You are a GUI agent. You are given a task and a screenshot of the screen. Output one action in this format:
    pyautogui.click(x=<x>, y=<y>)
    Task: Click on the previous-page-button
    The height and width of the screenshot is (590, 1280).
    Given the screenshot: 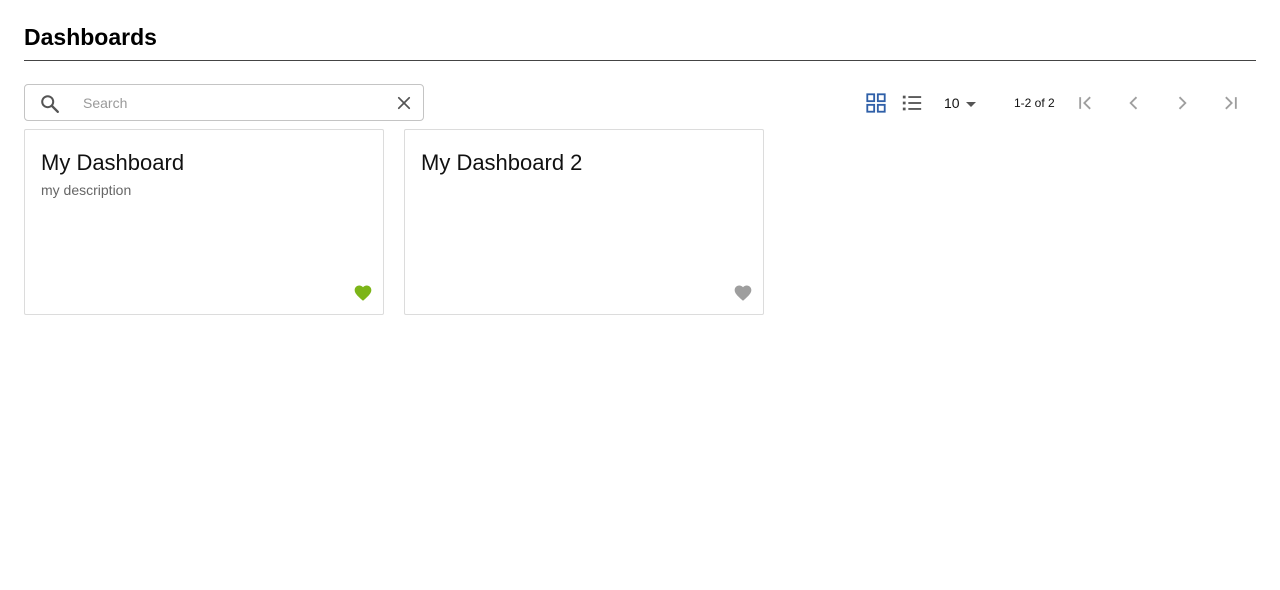 What is the action you would take?
    pyautogui.click(x=1134, y=103)
    